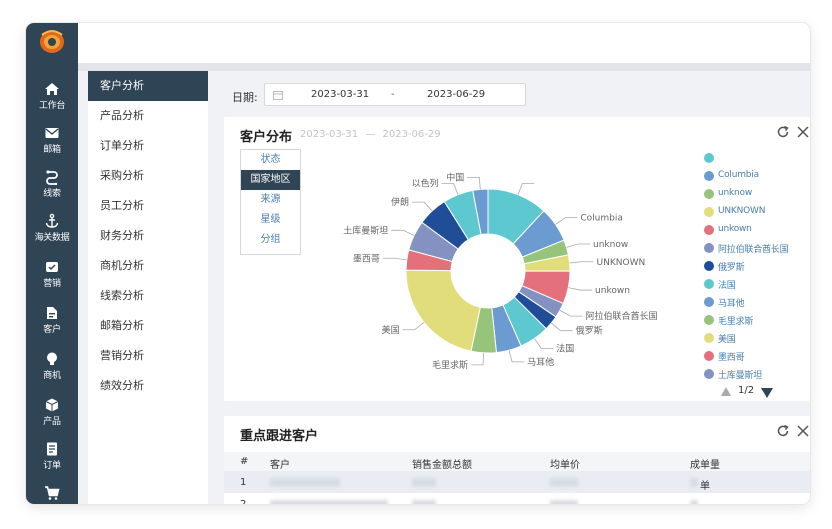 This screenshot has width=832, height=529. What do you see at coordinates (148, 116) in the screenshot?
I see `submenu-item-product-analysis: 产品分析` at bounding box center [148, 116].